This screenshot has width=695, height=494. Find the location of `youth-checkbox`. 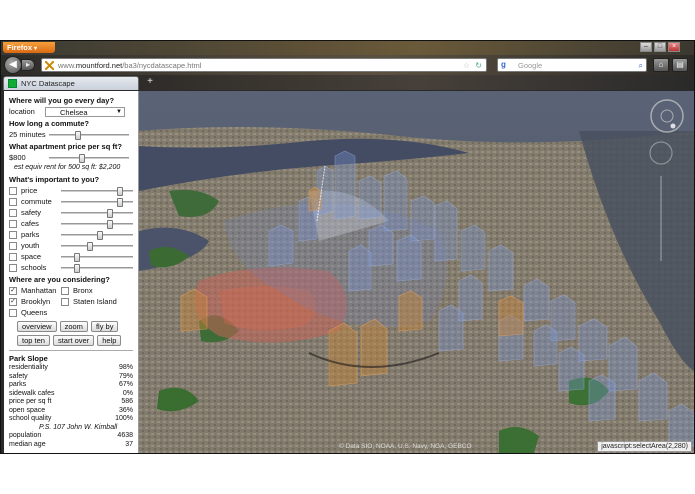

youth-checkbox is located at coordinates (13, 245).